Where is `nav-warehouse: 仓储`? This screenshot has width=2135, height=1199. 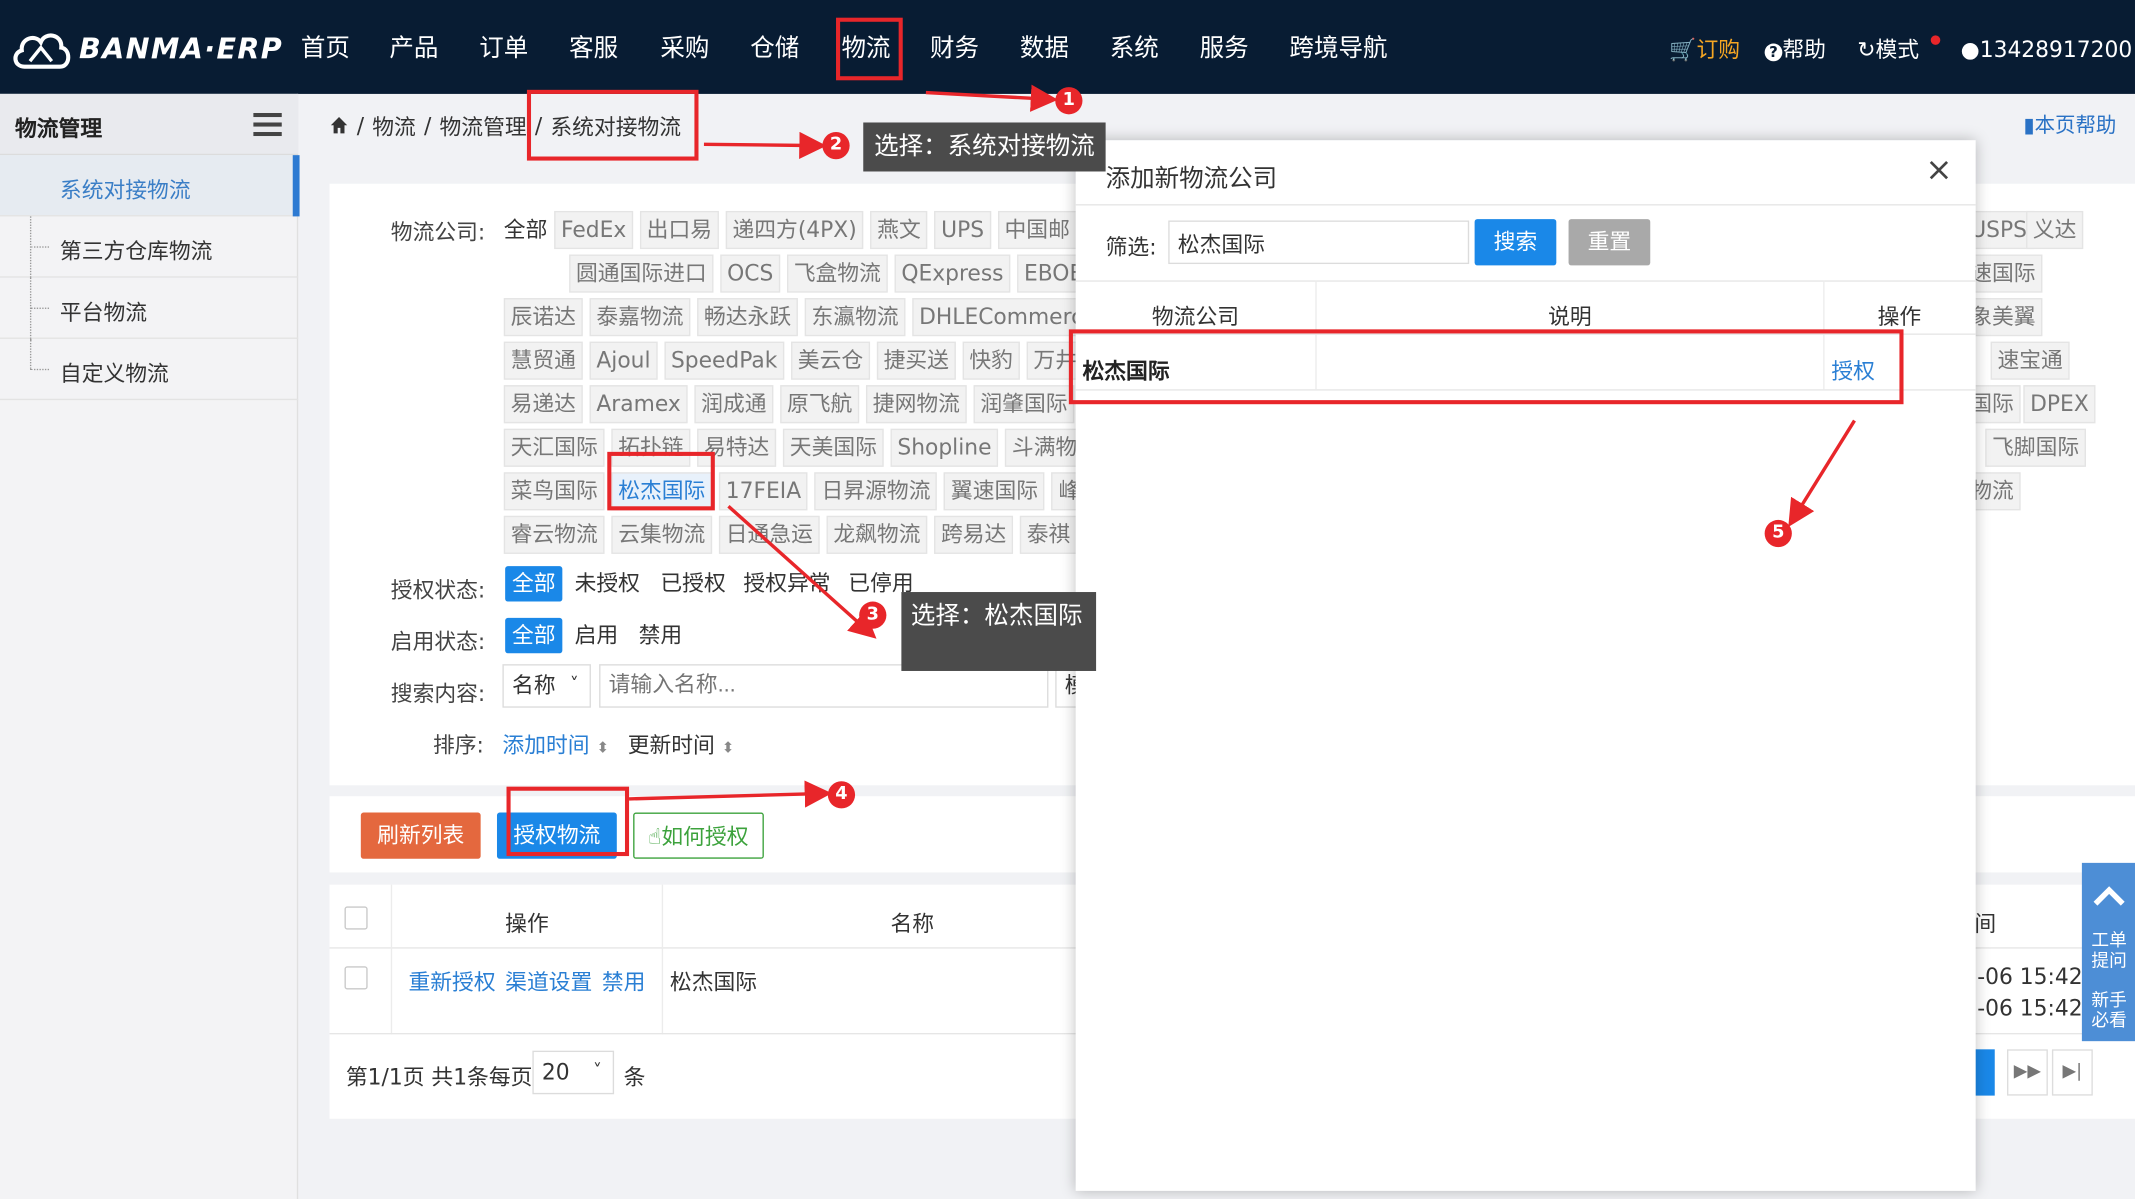 nav-warehouse: 仓储 is located at coordinates (774, 49).